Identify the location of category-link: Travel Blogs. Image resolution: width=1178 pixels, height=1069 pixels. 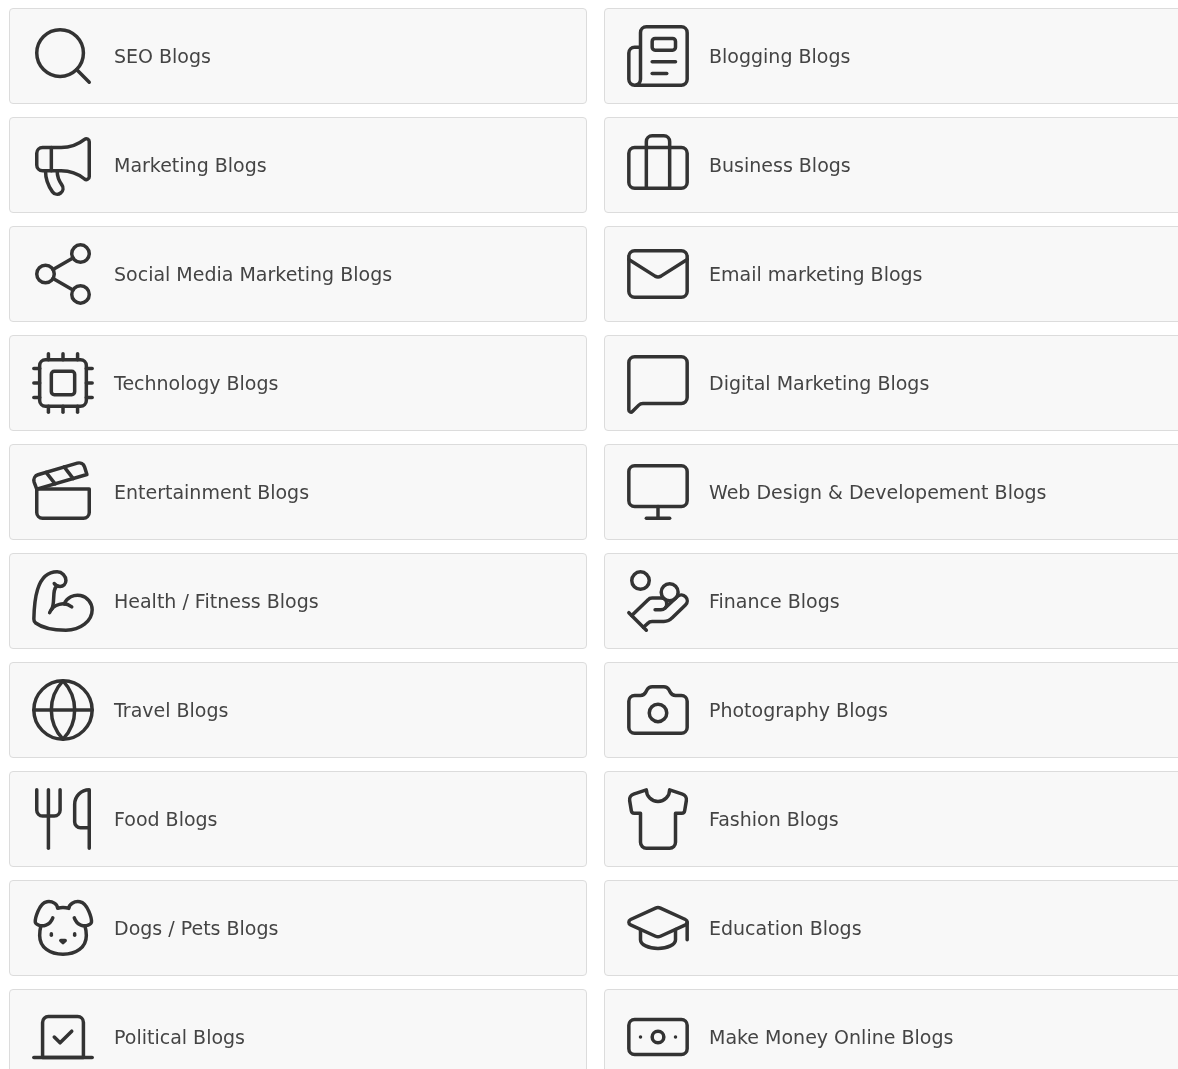
(298, 710).